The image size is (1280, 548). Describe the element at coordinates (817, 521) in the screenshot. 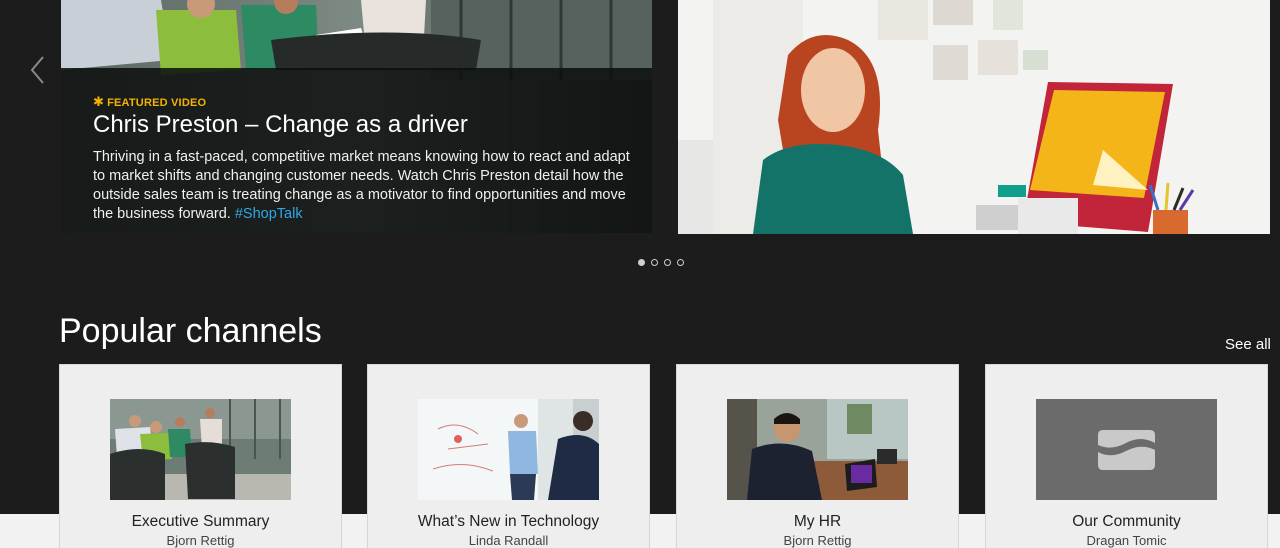

I see `channel-title: My HR` at that location.